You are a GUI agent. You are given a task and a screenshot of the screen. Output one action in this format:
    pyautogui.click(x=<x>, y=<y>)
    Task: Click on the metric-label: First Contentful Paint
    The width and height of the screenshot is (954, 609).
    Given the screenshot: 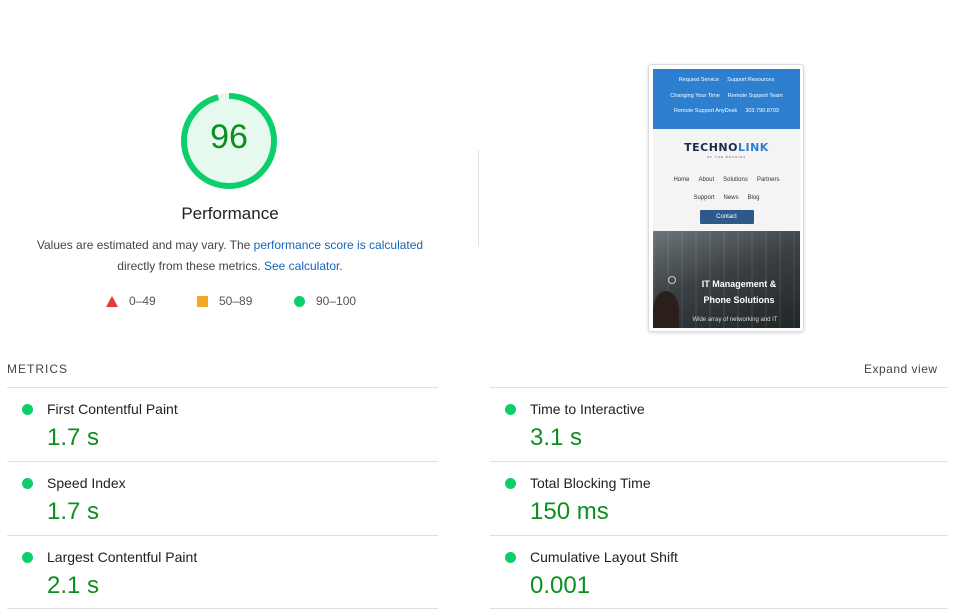 What is the action you would take?
    pyautogui.click(x=112, y=409)
    